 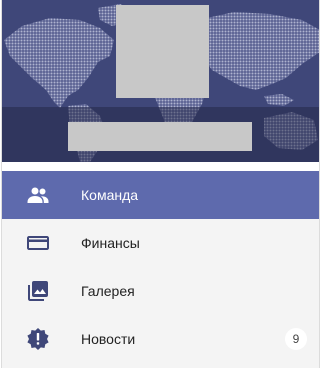 I want to click on news-count-badge: 9, so click(x=296, y=339).